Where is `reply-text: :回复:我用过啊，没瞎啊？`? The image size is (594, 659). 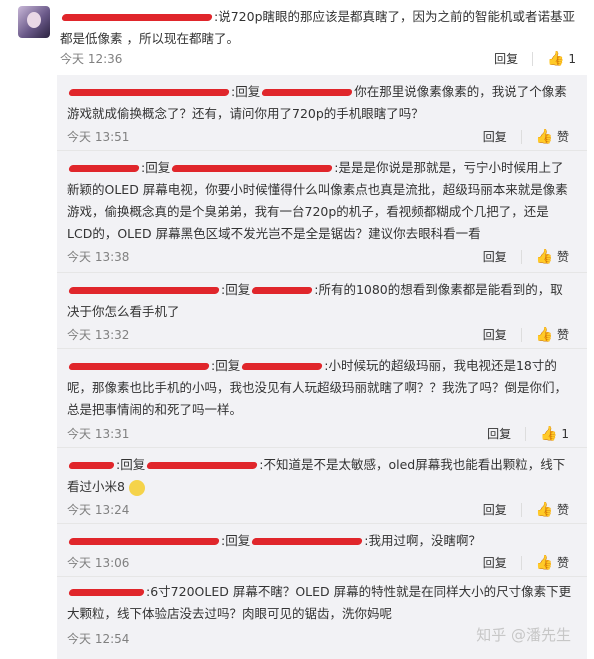
reply-text: :回复:我用过啊，没瞎啊？ is located at coordinates (319, 541).